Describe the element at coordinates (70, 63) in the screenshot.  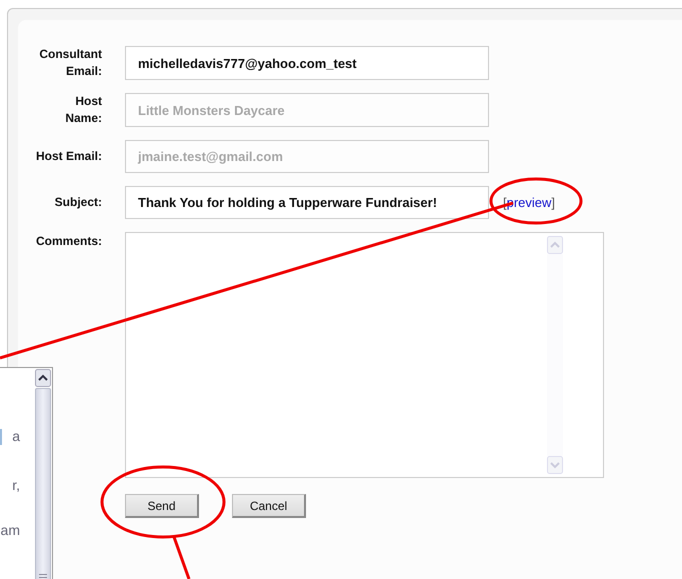
I see `field-label: Consultant Email:` at that location.